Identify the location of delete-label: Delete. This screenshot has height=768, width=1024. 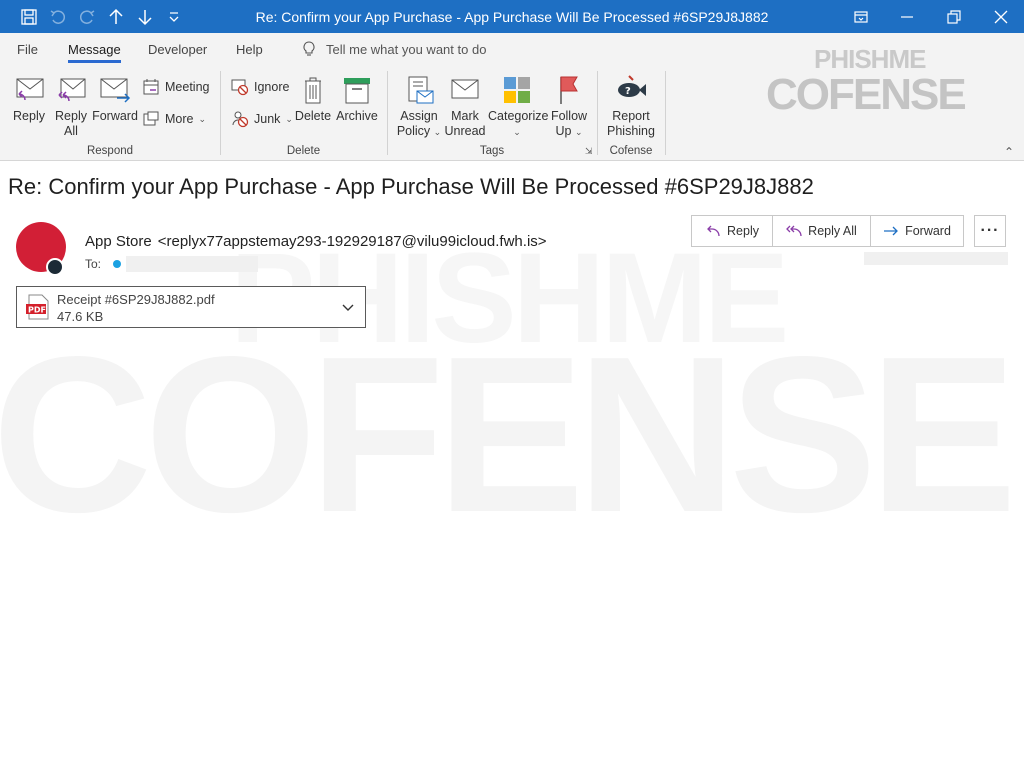
(313, 116).